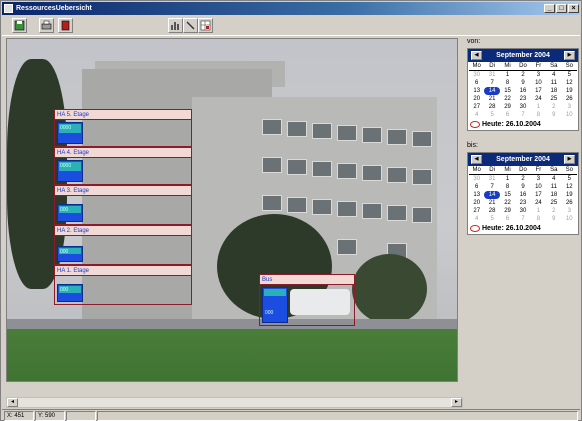  What do you see at coordinates (123, 205) in the screenshot?
I see `floor-overlay-3: HA 3. Etage 000` at bounding box center [123, 205].